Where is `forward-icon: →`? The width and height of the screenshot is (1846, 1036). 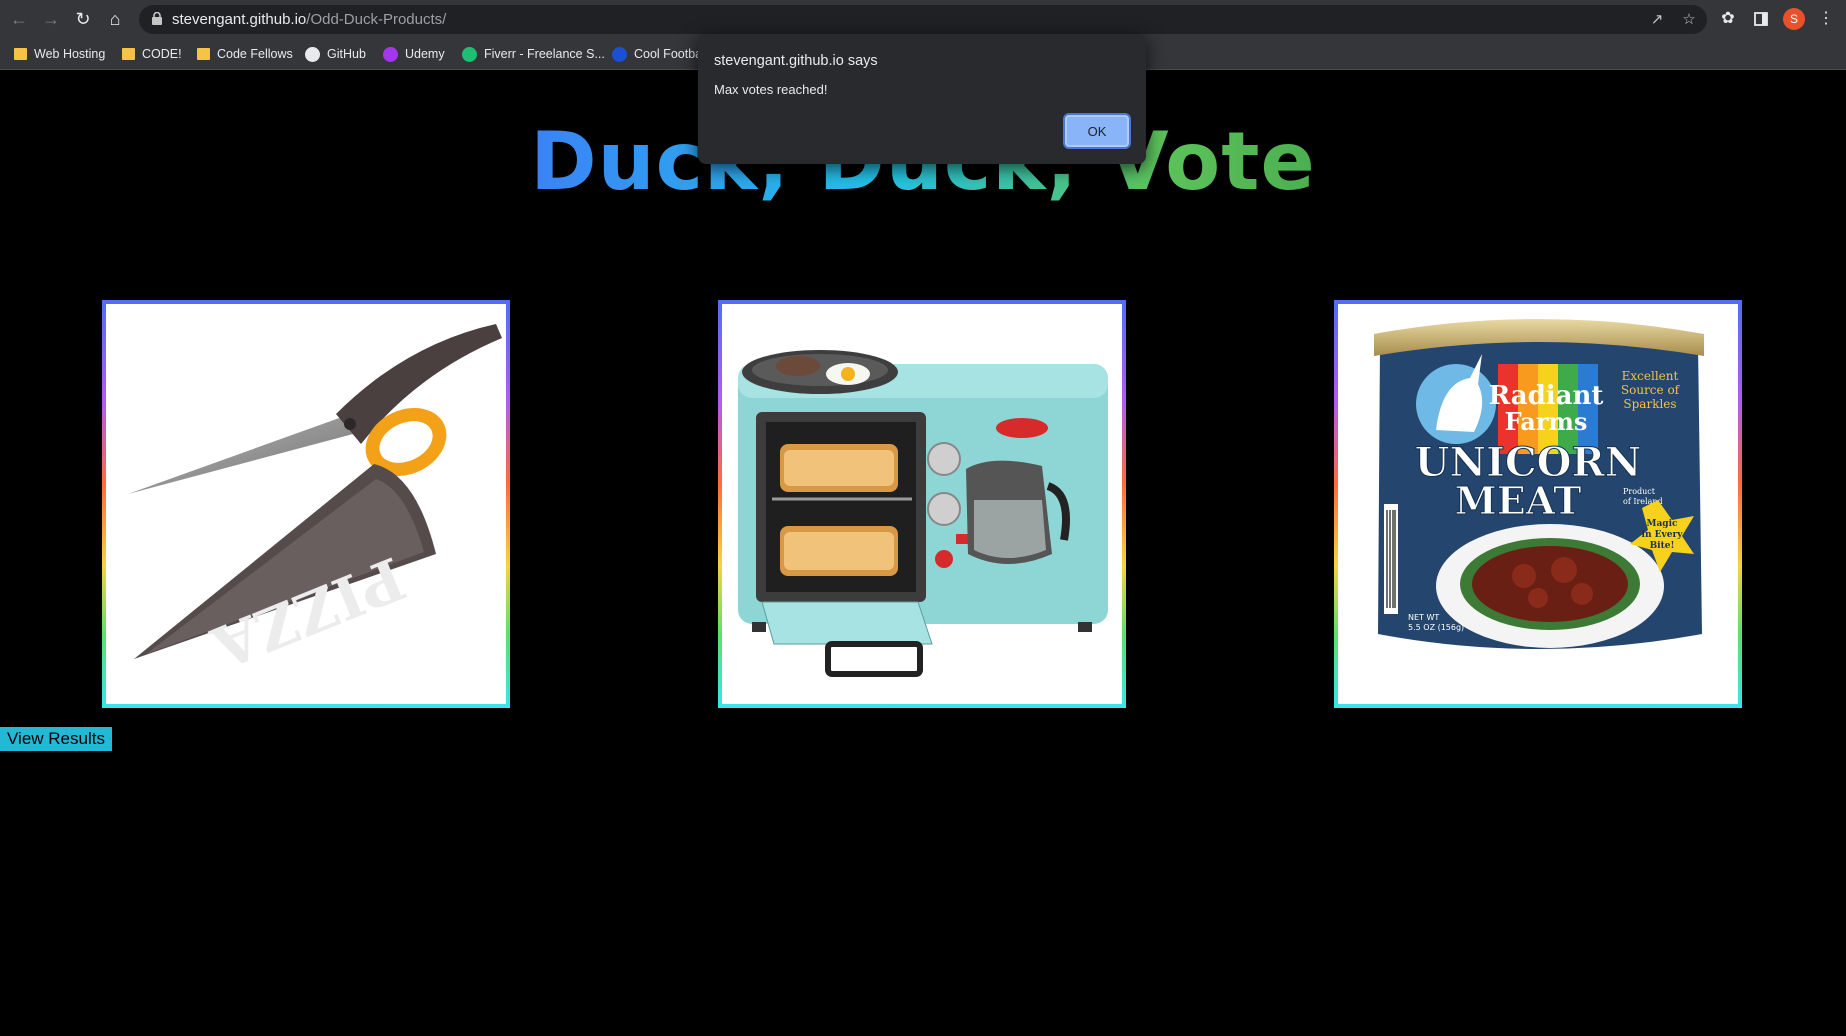 forward-icon: → is located at coordinates (51, 19).